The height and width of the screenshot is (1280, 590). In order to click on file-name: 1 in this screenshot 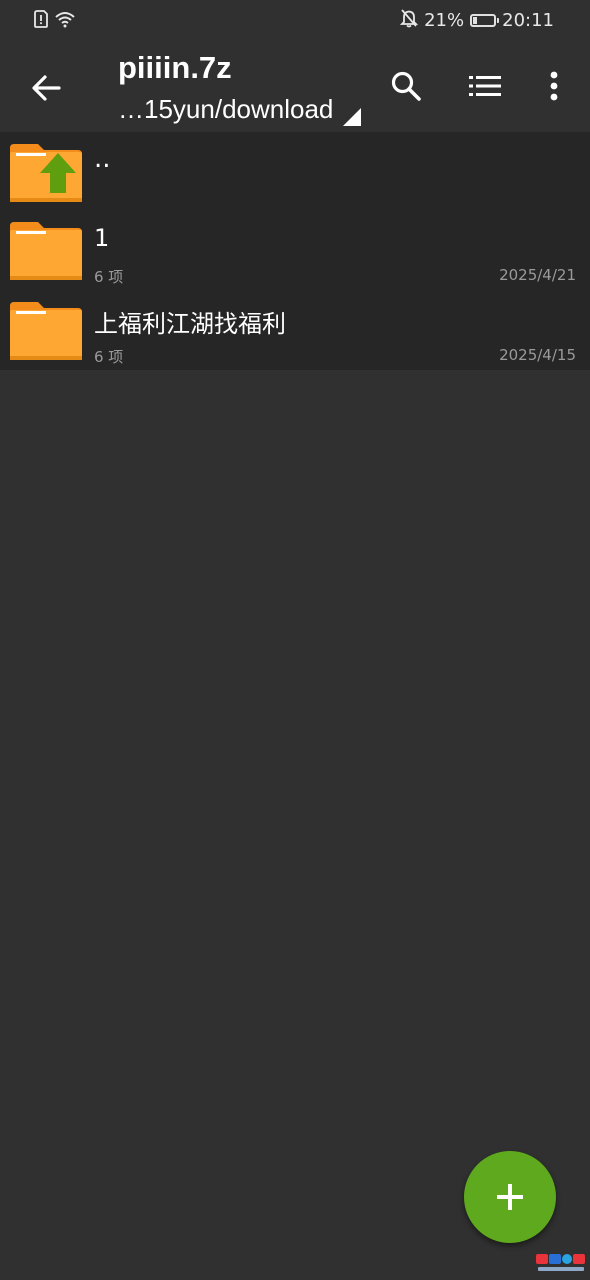, I will do `click(102, 238)`.